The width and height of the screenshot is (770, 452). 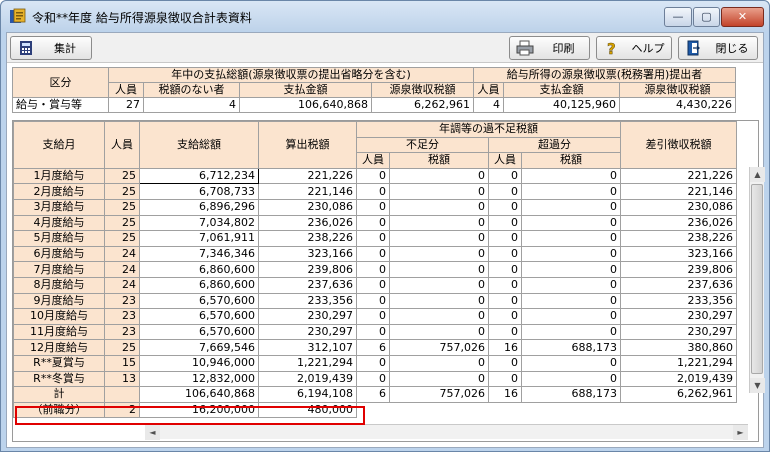 I want to click on cell-net: 236,026, so click(x=678, y=223).